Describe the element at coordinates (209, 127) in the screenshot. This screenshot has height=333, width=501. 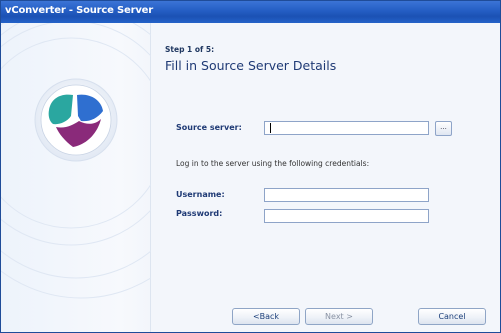
I see `source-server-label: Source server:` at that location.